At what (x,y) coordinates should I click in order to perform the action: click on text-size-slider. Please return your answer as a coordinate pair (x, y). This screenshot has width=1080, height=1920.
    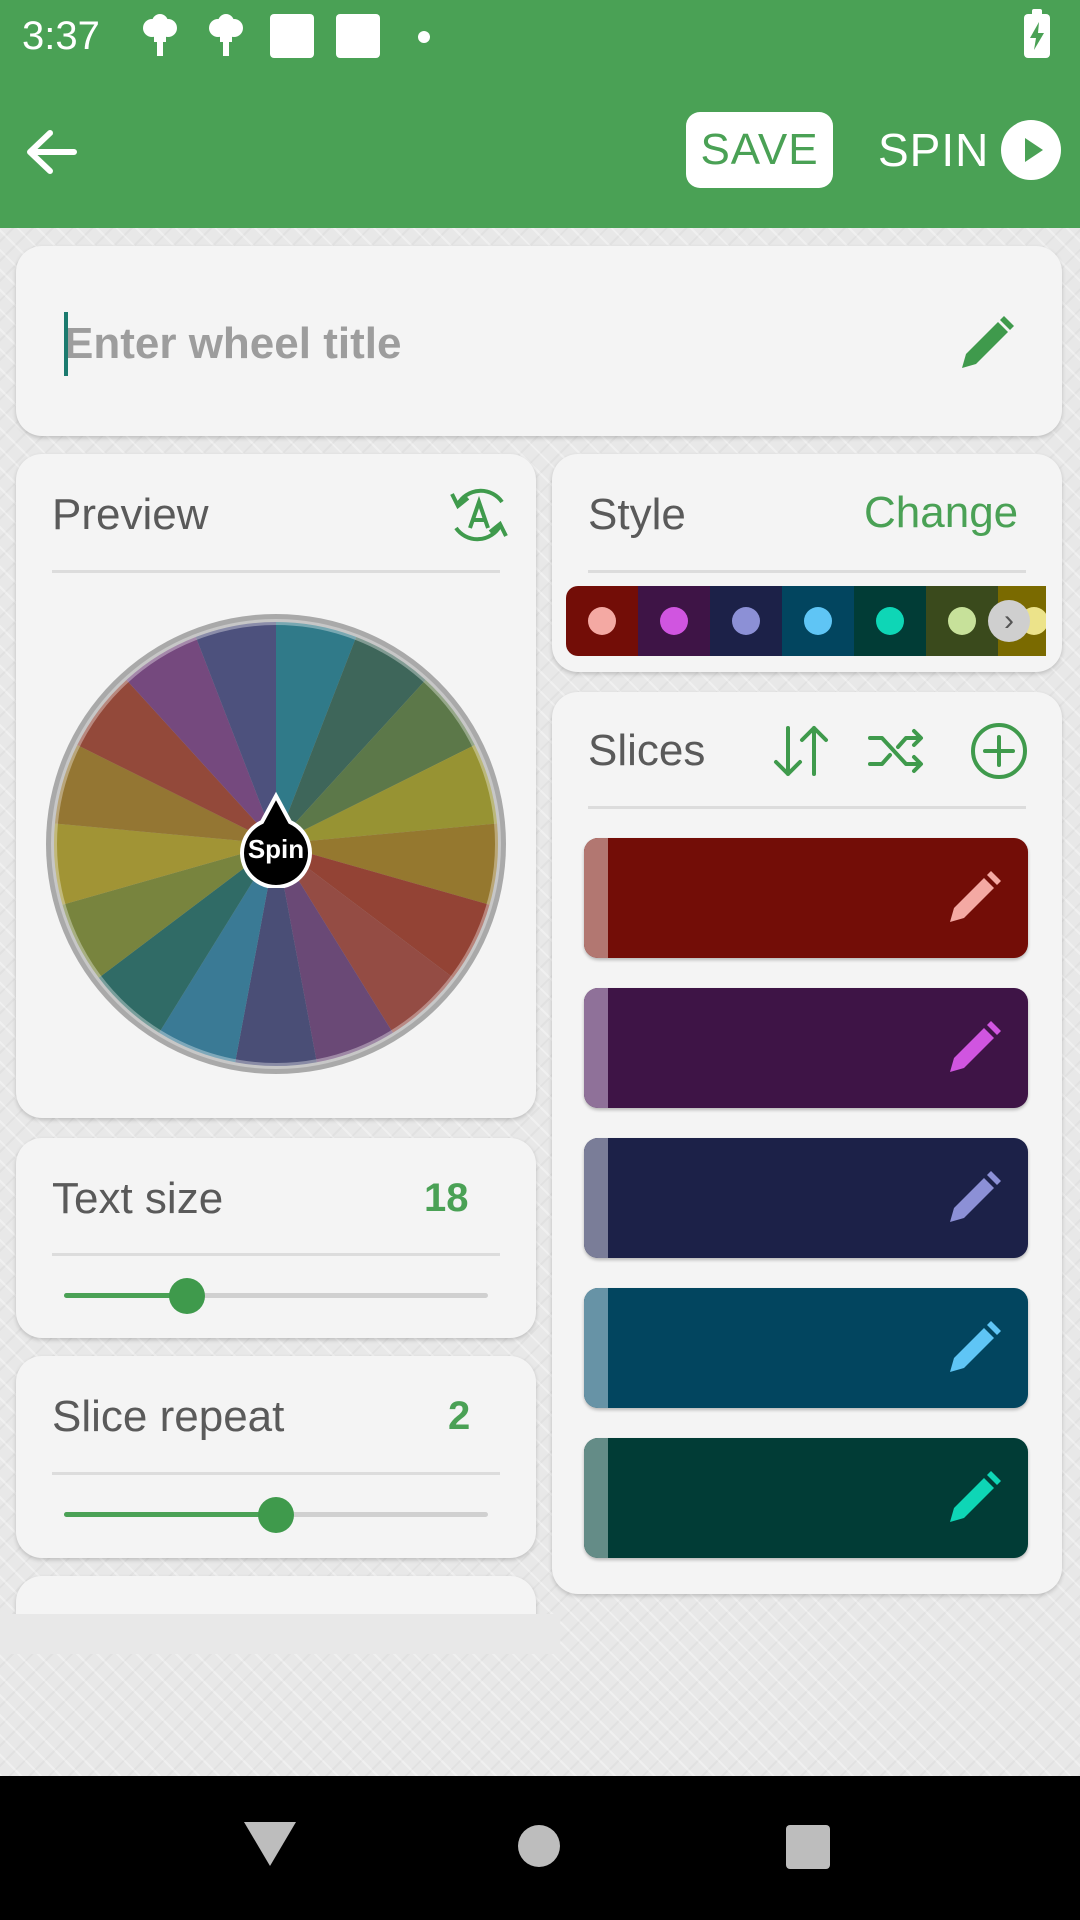
    Looking at the image, I should click on (276, 1296).